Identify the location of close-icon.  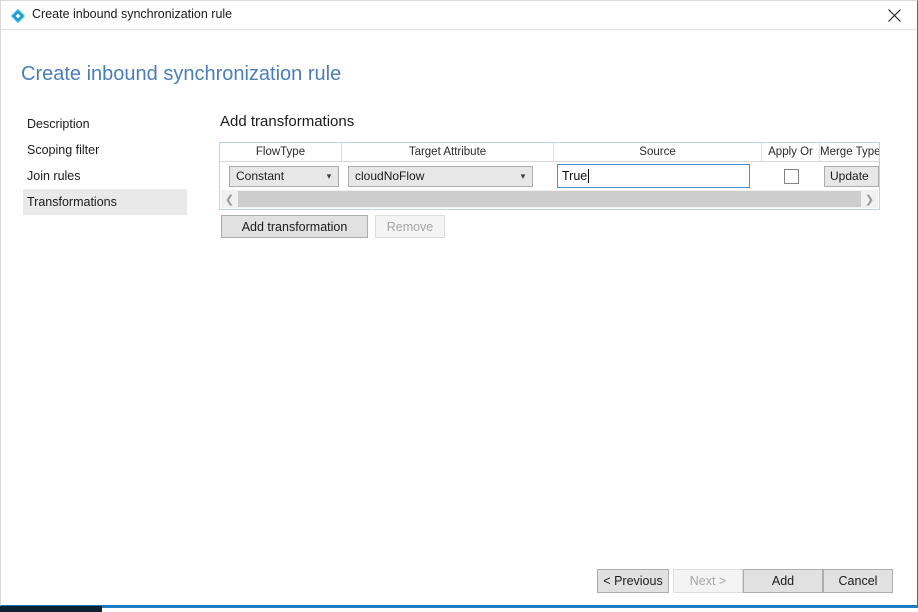
(894, 15).